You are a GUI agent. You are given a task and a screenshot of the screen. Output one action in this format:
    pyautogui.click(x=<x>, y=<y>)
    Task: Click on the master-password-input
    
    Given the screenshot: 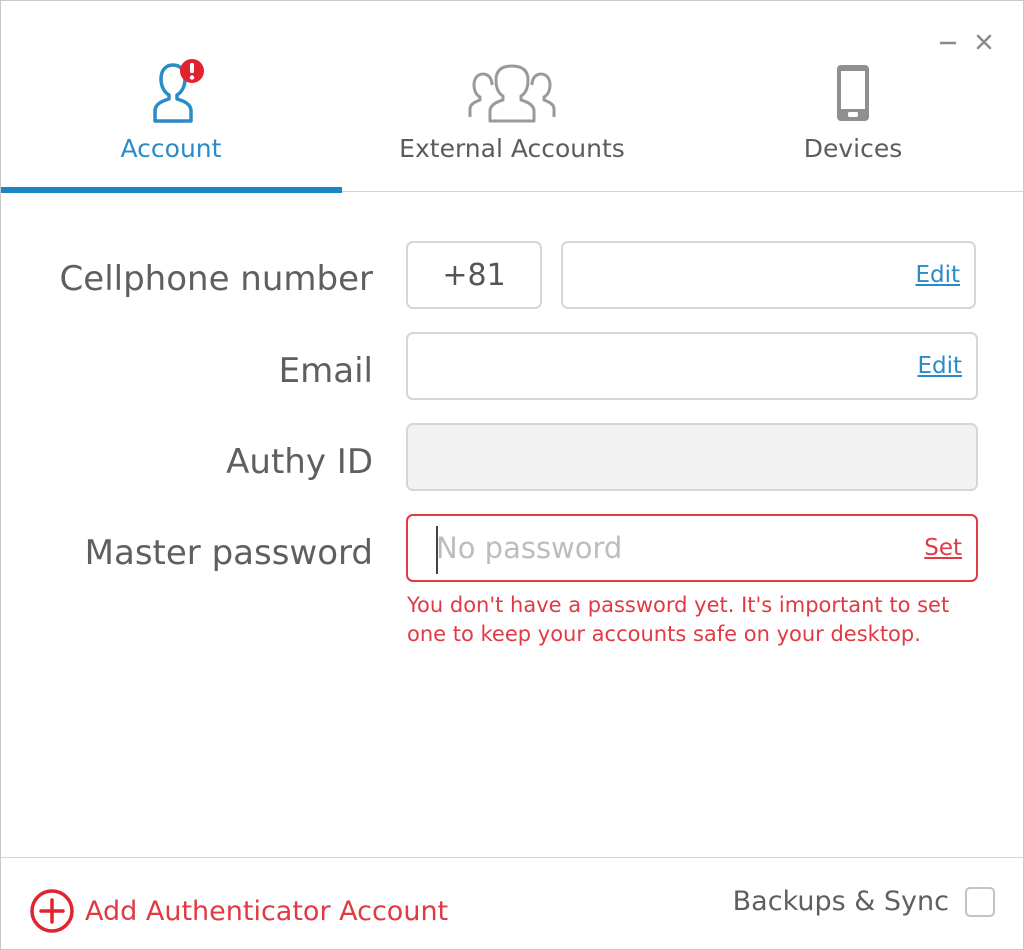 What is the action you would take?
    pyautogui.click(x=661, y=548)
    